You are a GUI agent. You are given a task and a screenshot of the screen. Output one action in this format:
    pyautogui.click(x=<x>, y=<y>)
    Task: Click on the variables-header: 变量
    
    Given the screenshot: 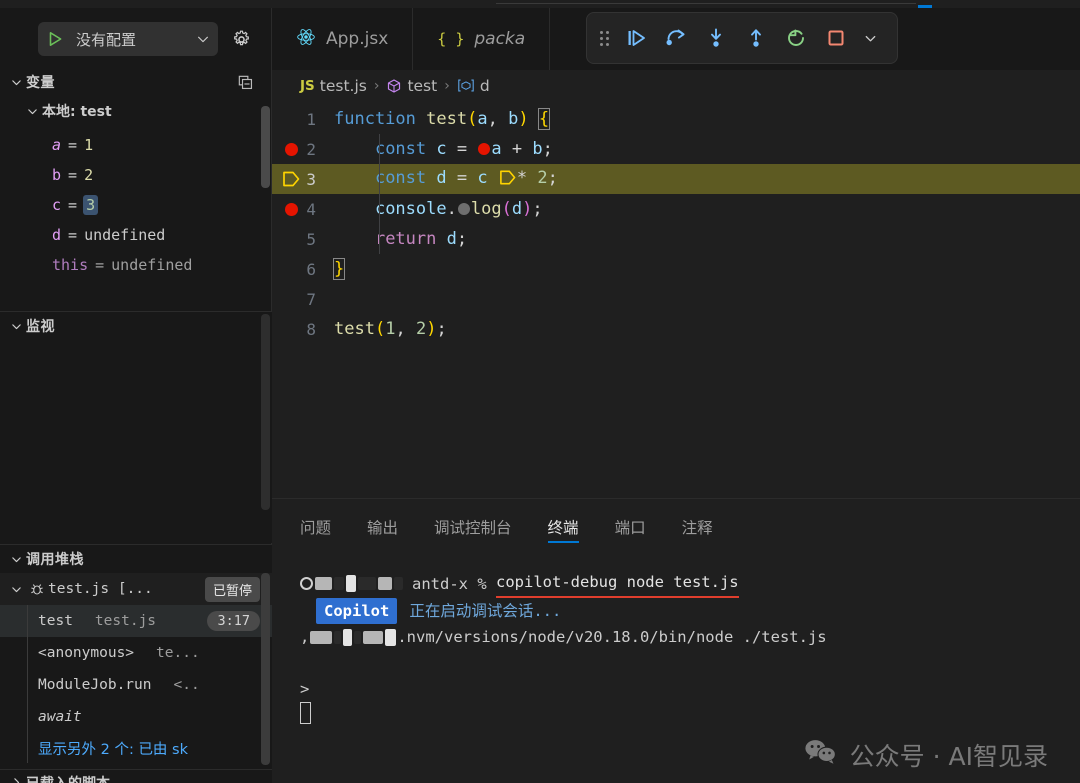 What is the action you would take?
    pyautogui.click(x=136, y=82)
    